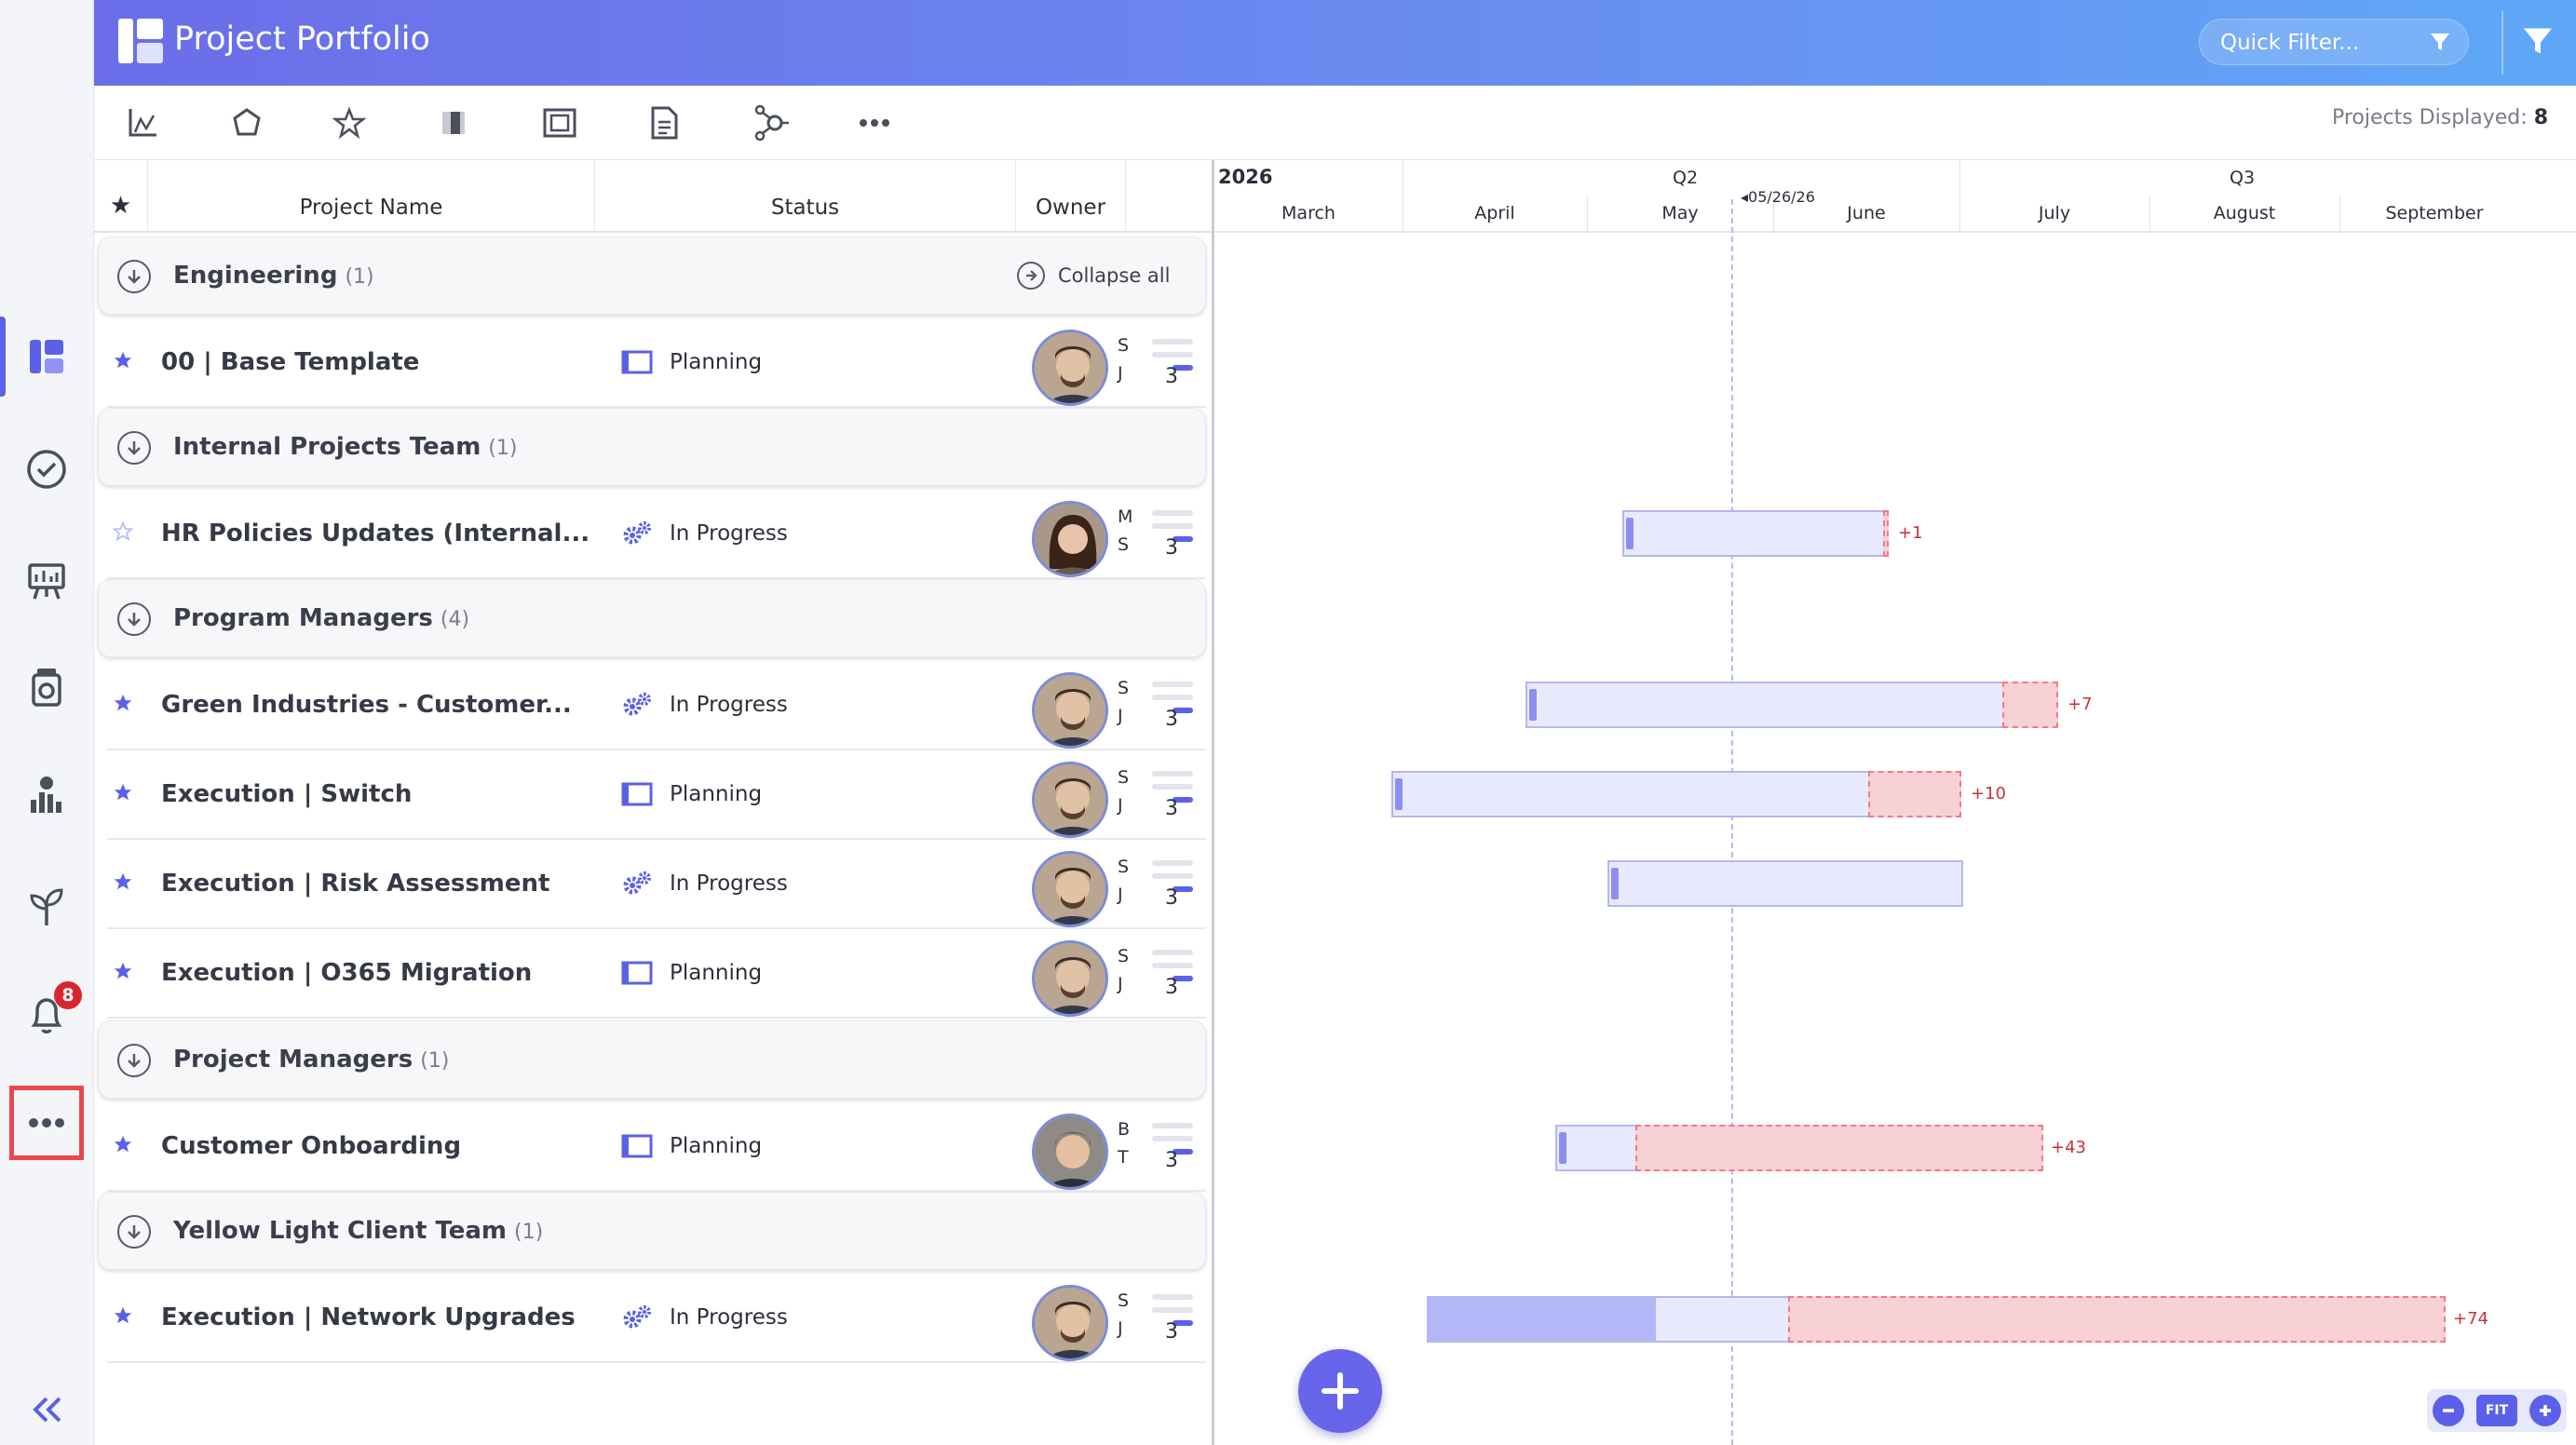 The height and width of the screenshot is (1445, 2576). What do you see at coordinates (46, 795) in the screenshot?
I see `people-chart-icon` at bounding box center [46, 795].